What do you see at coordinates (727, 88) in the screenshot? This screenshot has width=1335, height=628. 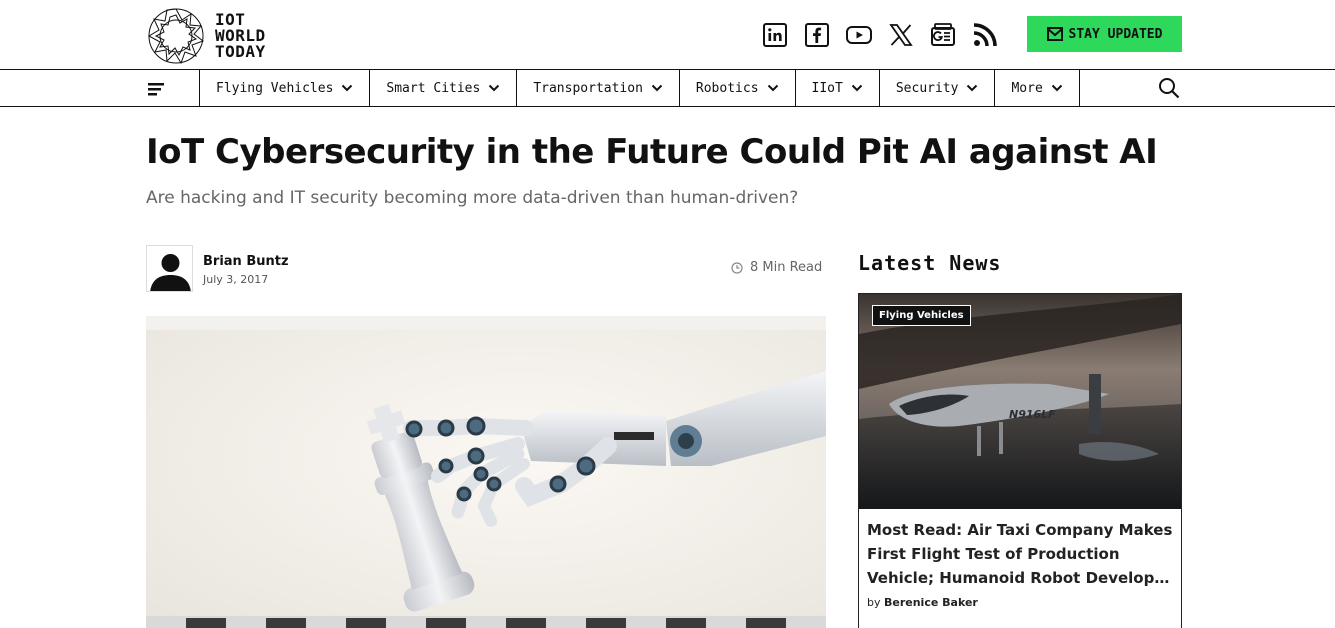 I see `nav-item-label: Robotics` at bounding box center [727, 88].